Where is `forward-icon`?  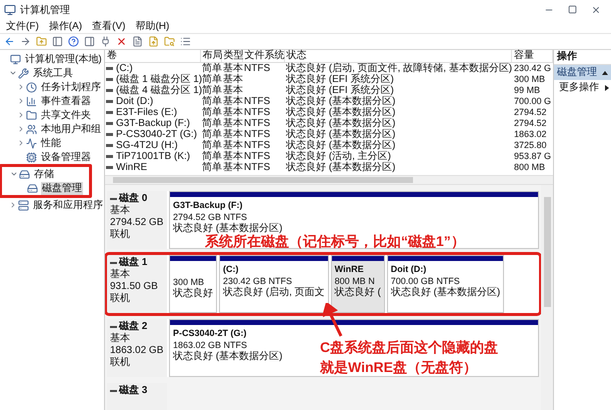
forward-icon is located at coordinates (25, 41).